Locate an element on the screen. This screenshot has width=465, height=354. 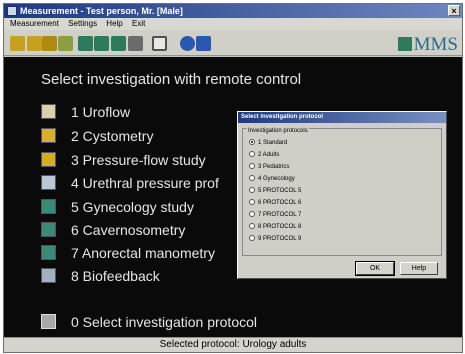
panel-heading: Select investigation with remote control is located at coordinates (171, 79).